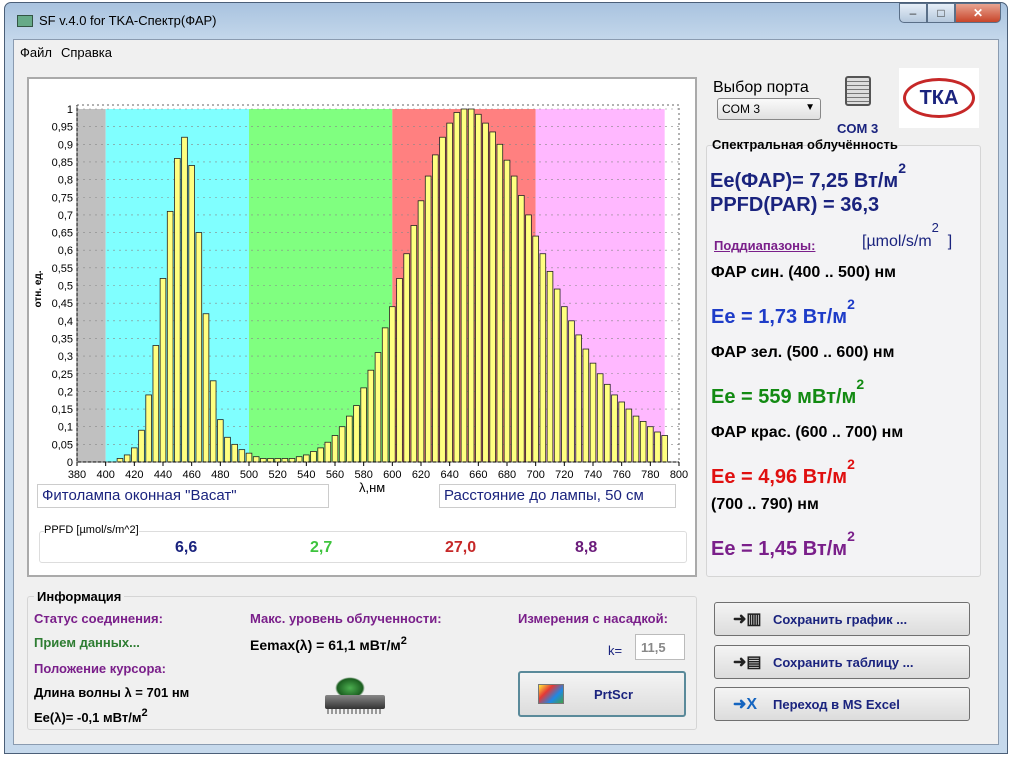 The height and width of the screenshot is (761, 1029). I want to click on cursor-wavelength: Длина волны λ = 701 нм, so click(112, 692).